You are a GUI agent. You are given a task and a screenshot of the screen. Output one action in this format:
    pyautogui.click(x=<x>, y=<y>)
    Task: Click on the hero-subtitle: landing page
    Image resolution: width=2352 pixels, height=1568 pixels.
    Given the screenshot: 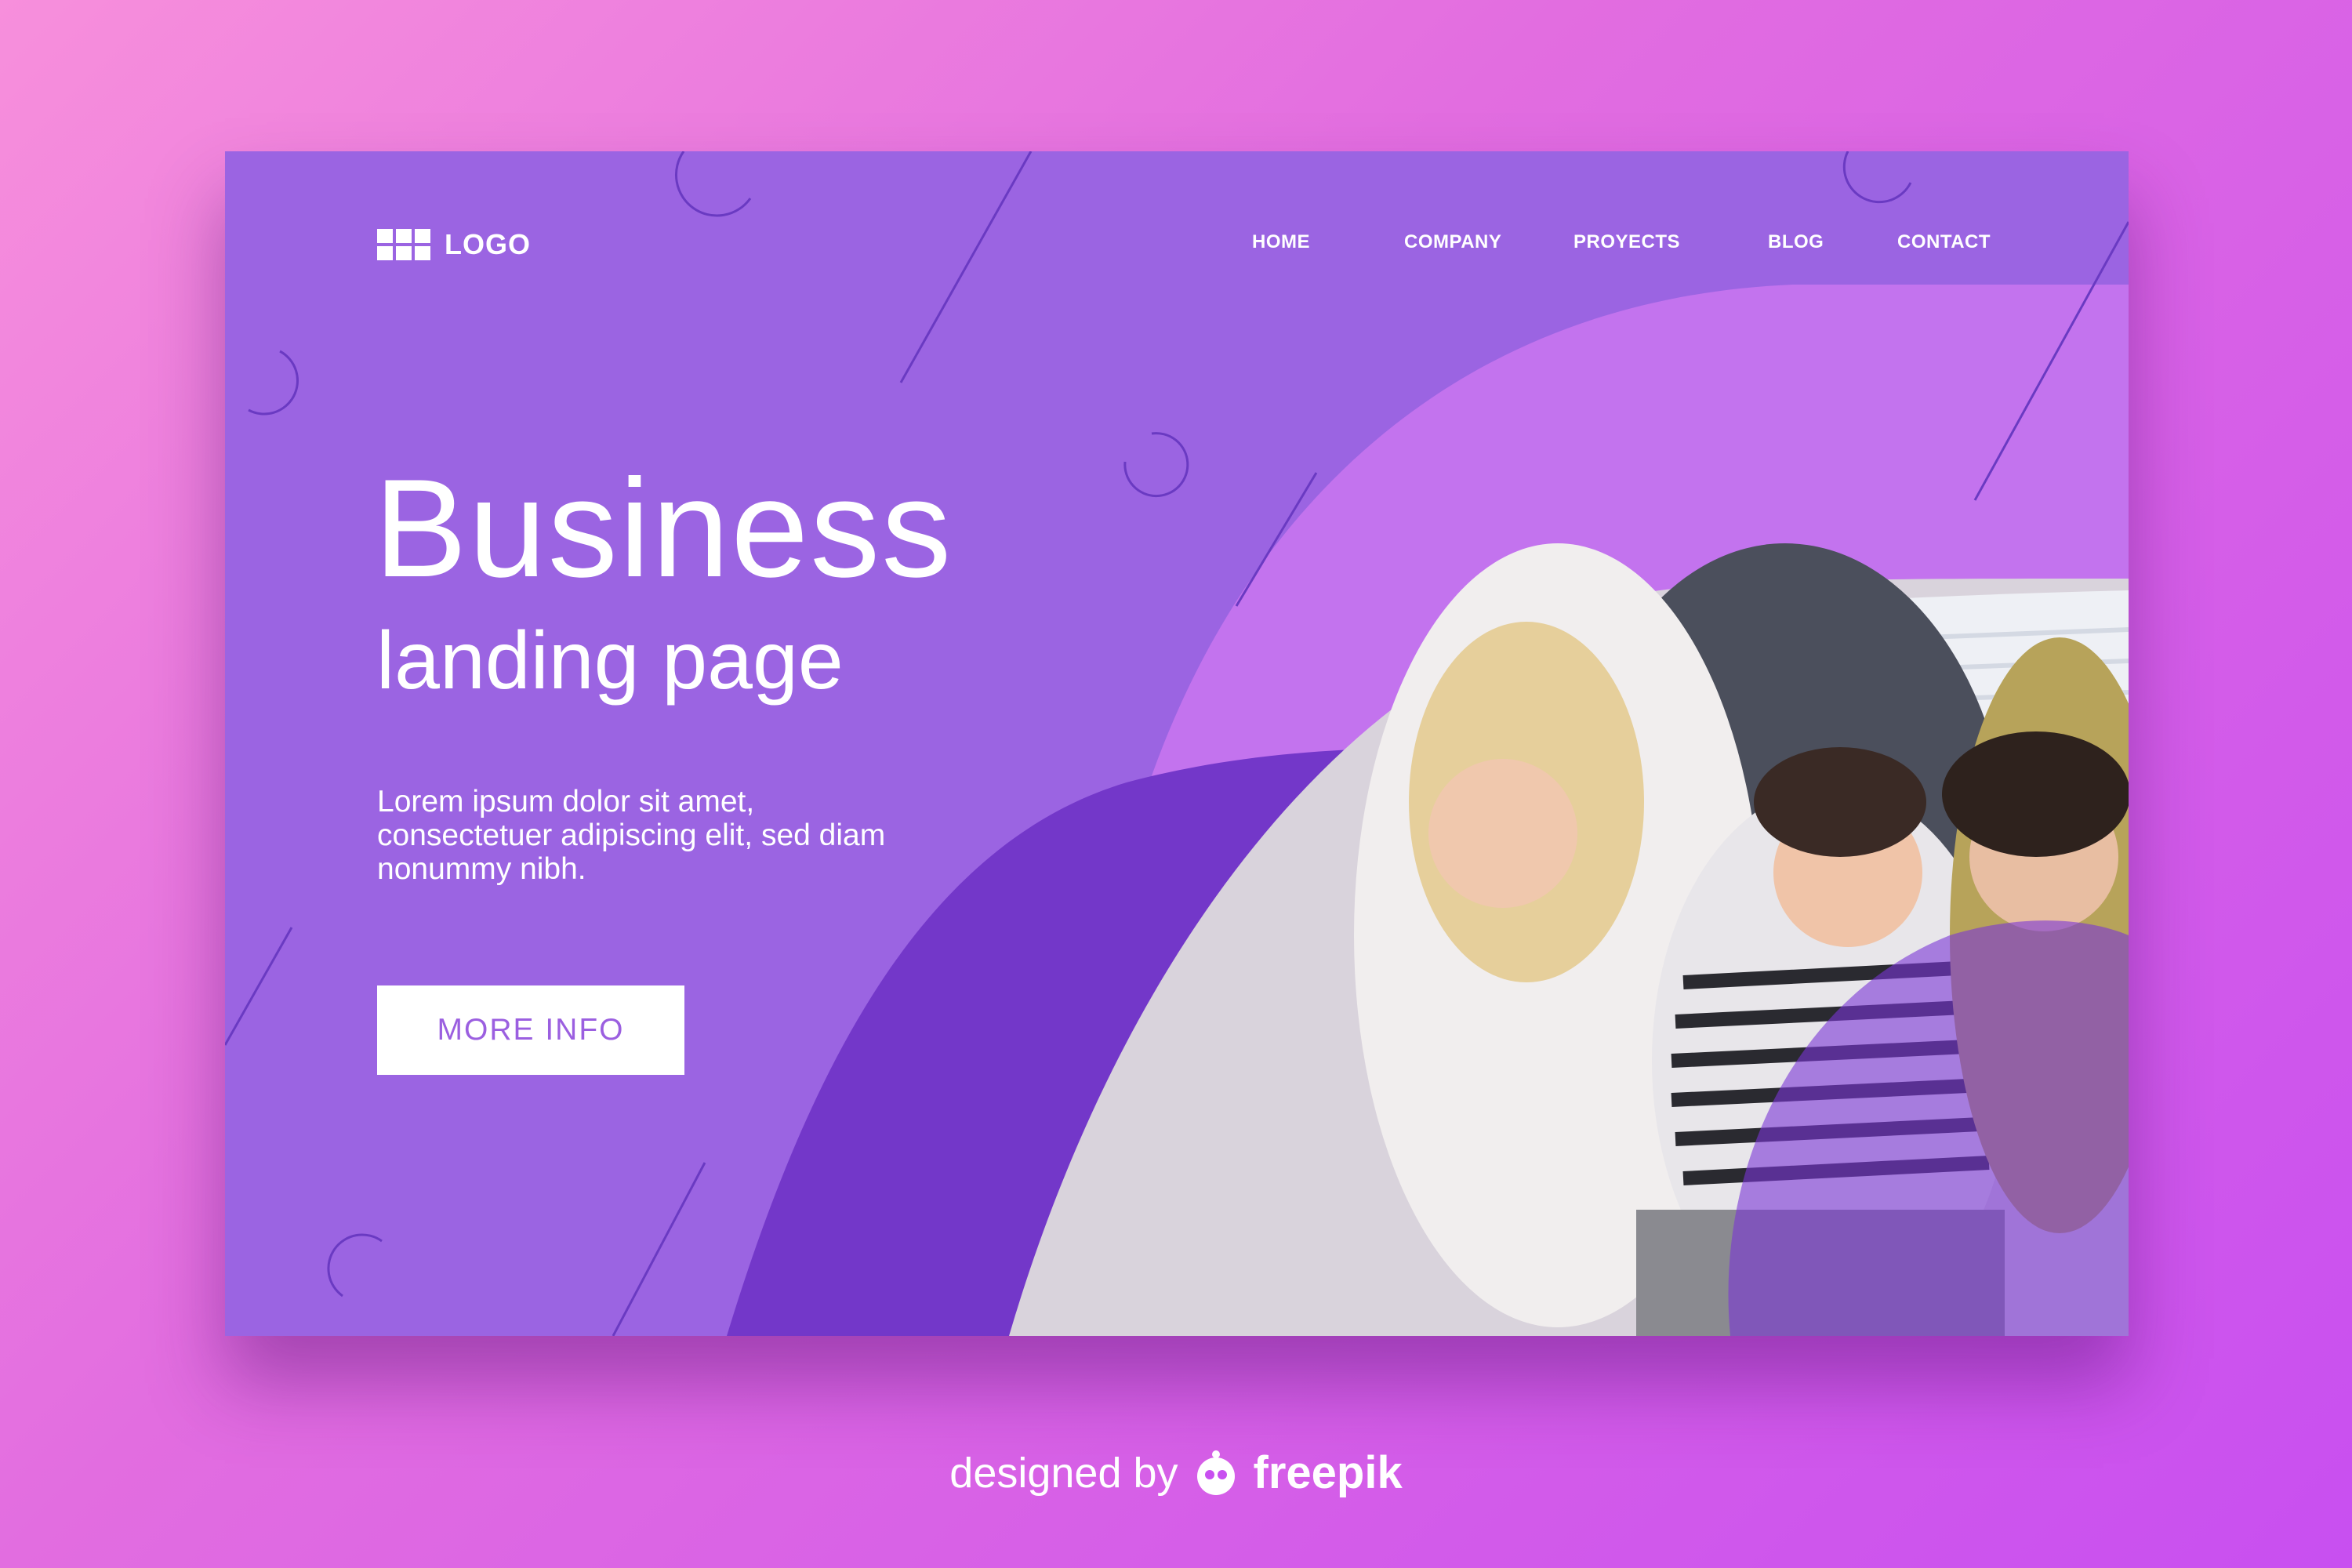 What is the action you would take?
    pyautogui.click(x=610, y=660)
    